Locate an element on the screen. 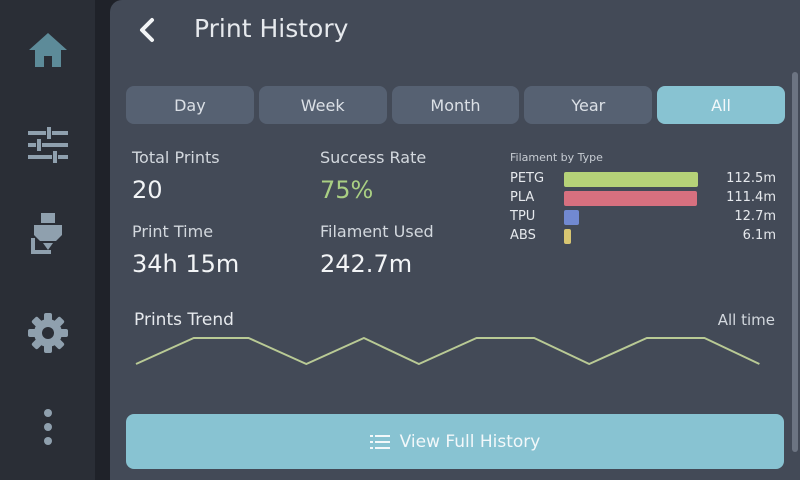  tab-week: Week is located at coordinates (322, 105).